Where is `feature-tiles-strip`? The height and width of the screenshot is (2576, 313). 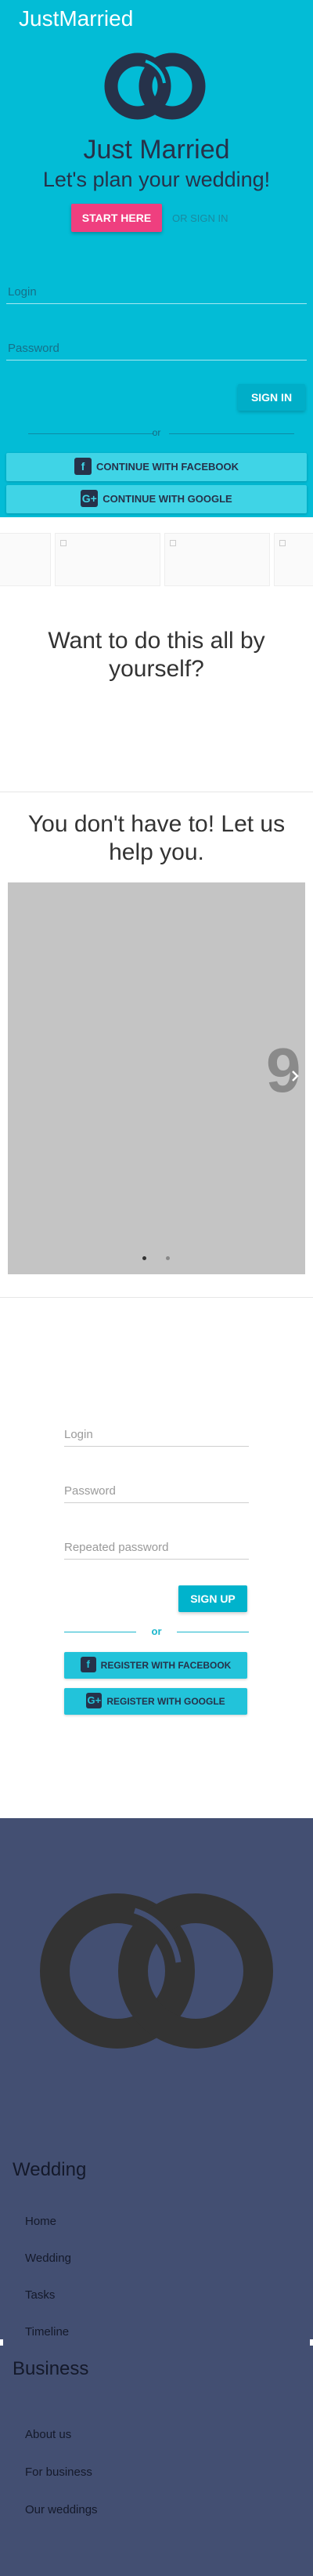 feature-tiles-strip is located at coordinates (156, 561).